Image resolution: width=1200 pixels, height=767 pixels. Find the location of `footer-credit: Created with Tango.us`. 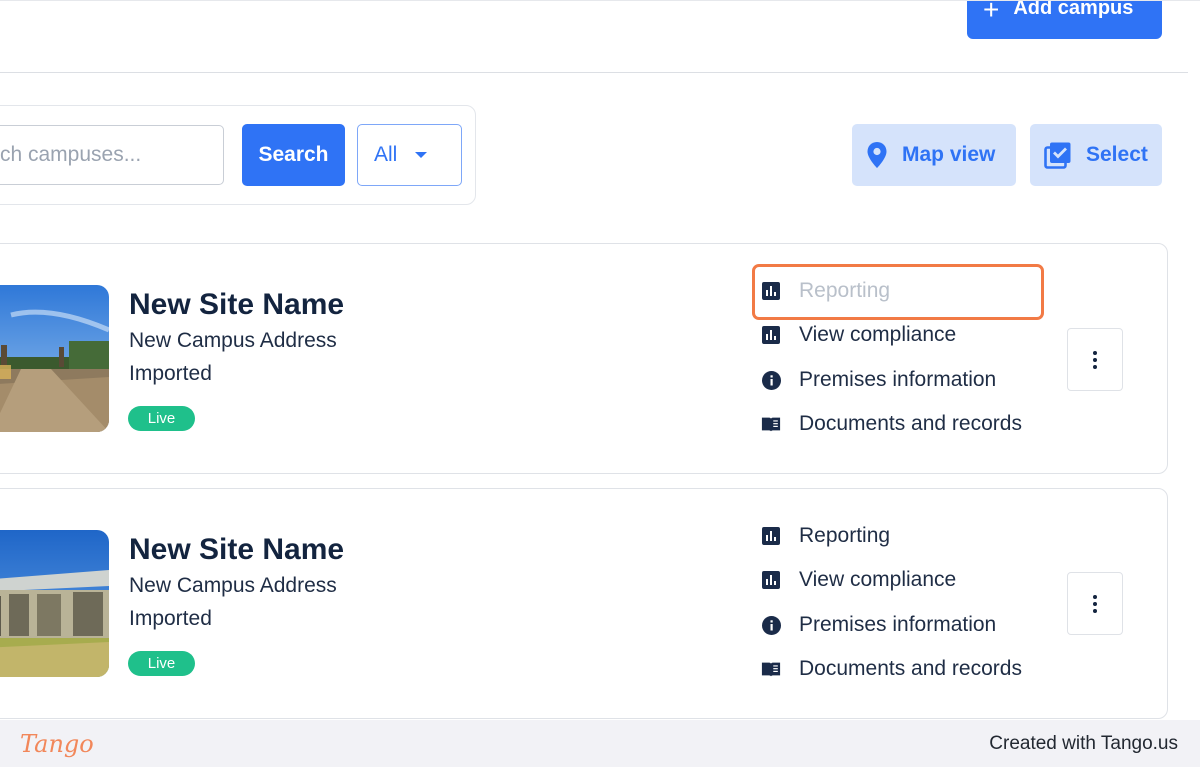

footer-credit: Created with Tango.us is located at coordinates (1083, 743).